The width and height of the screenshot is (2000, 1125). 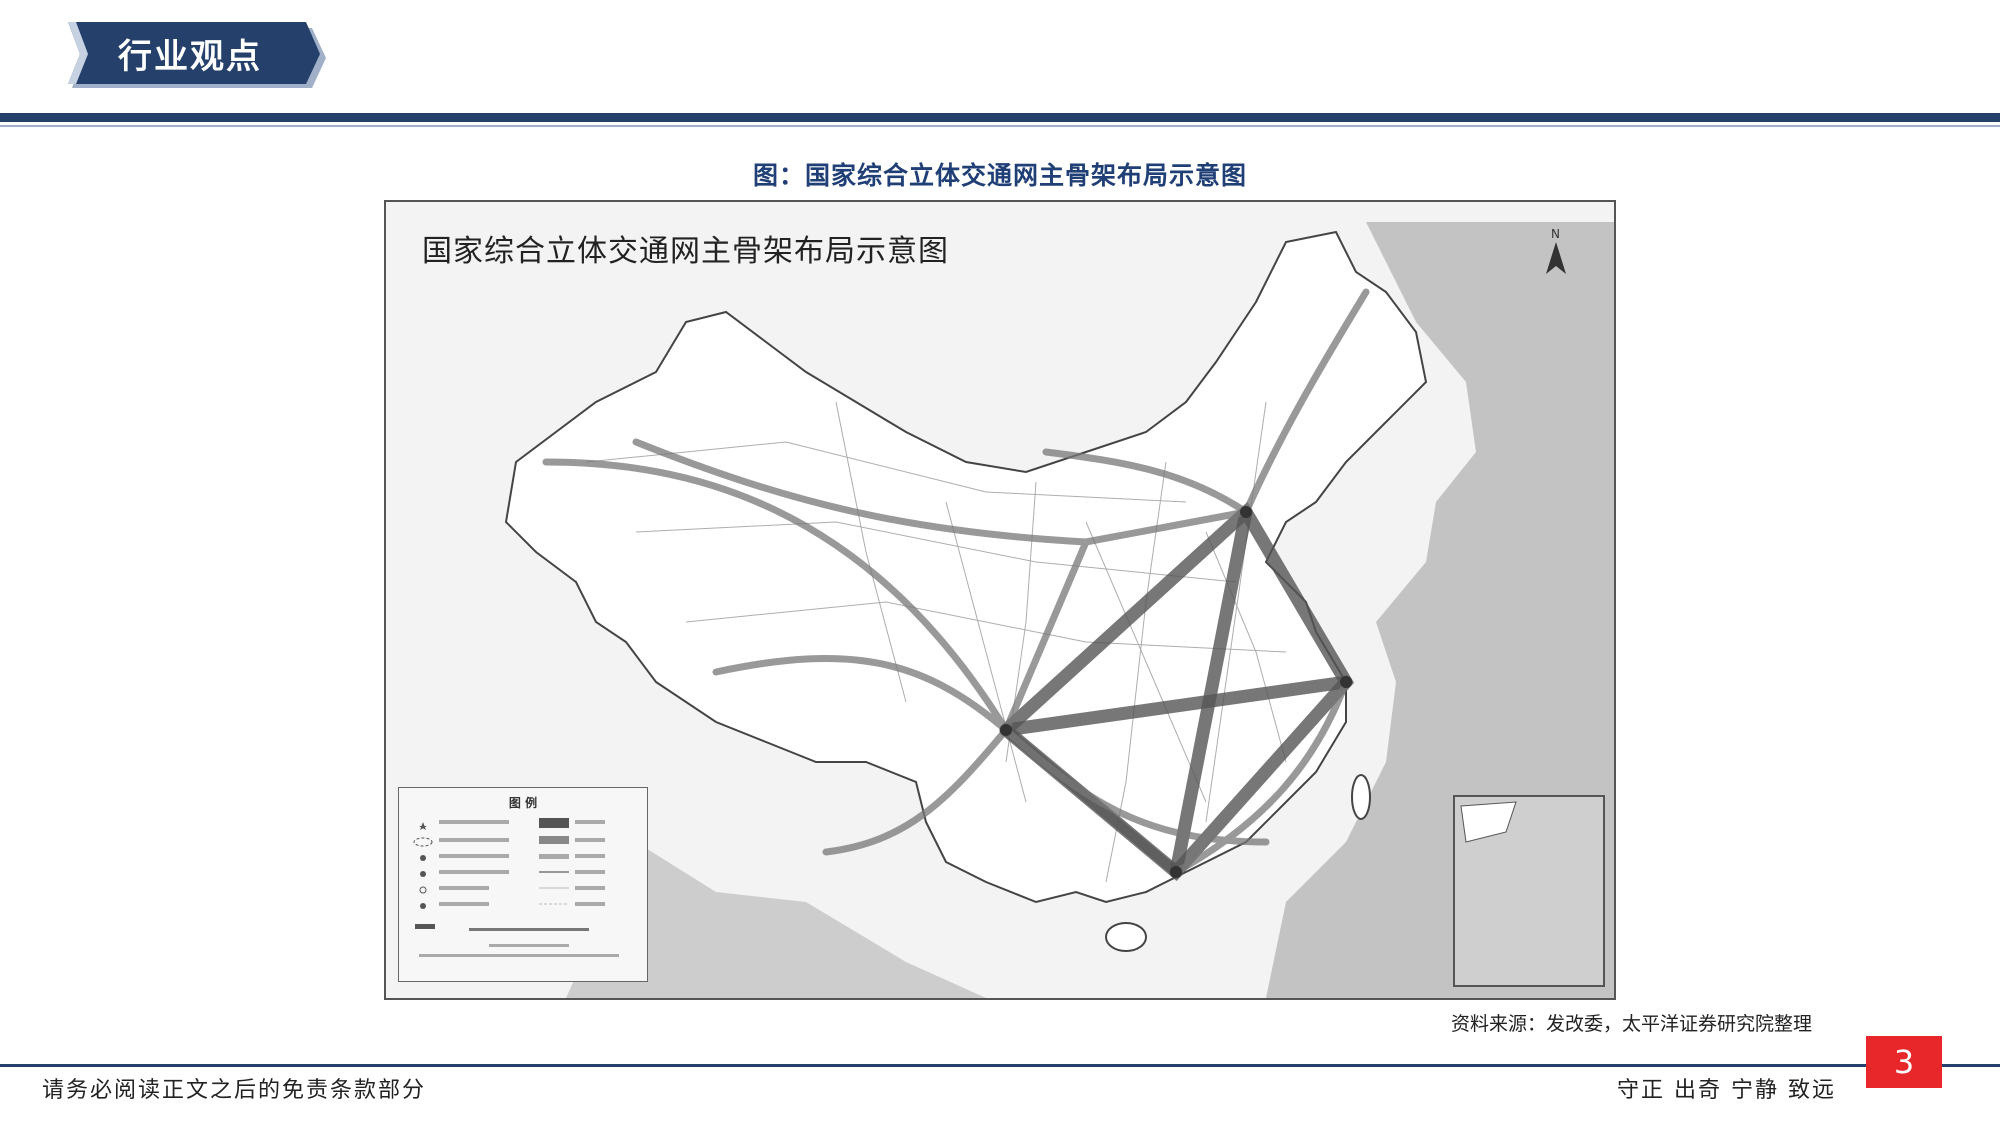 What do you see at coordinates (516, 887) in the screenshot?
I see `legend-symbols` at bounding box center [516, 887].